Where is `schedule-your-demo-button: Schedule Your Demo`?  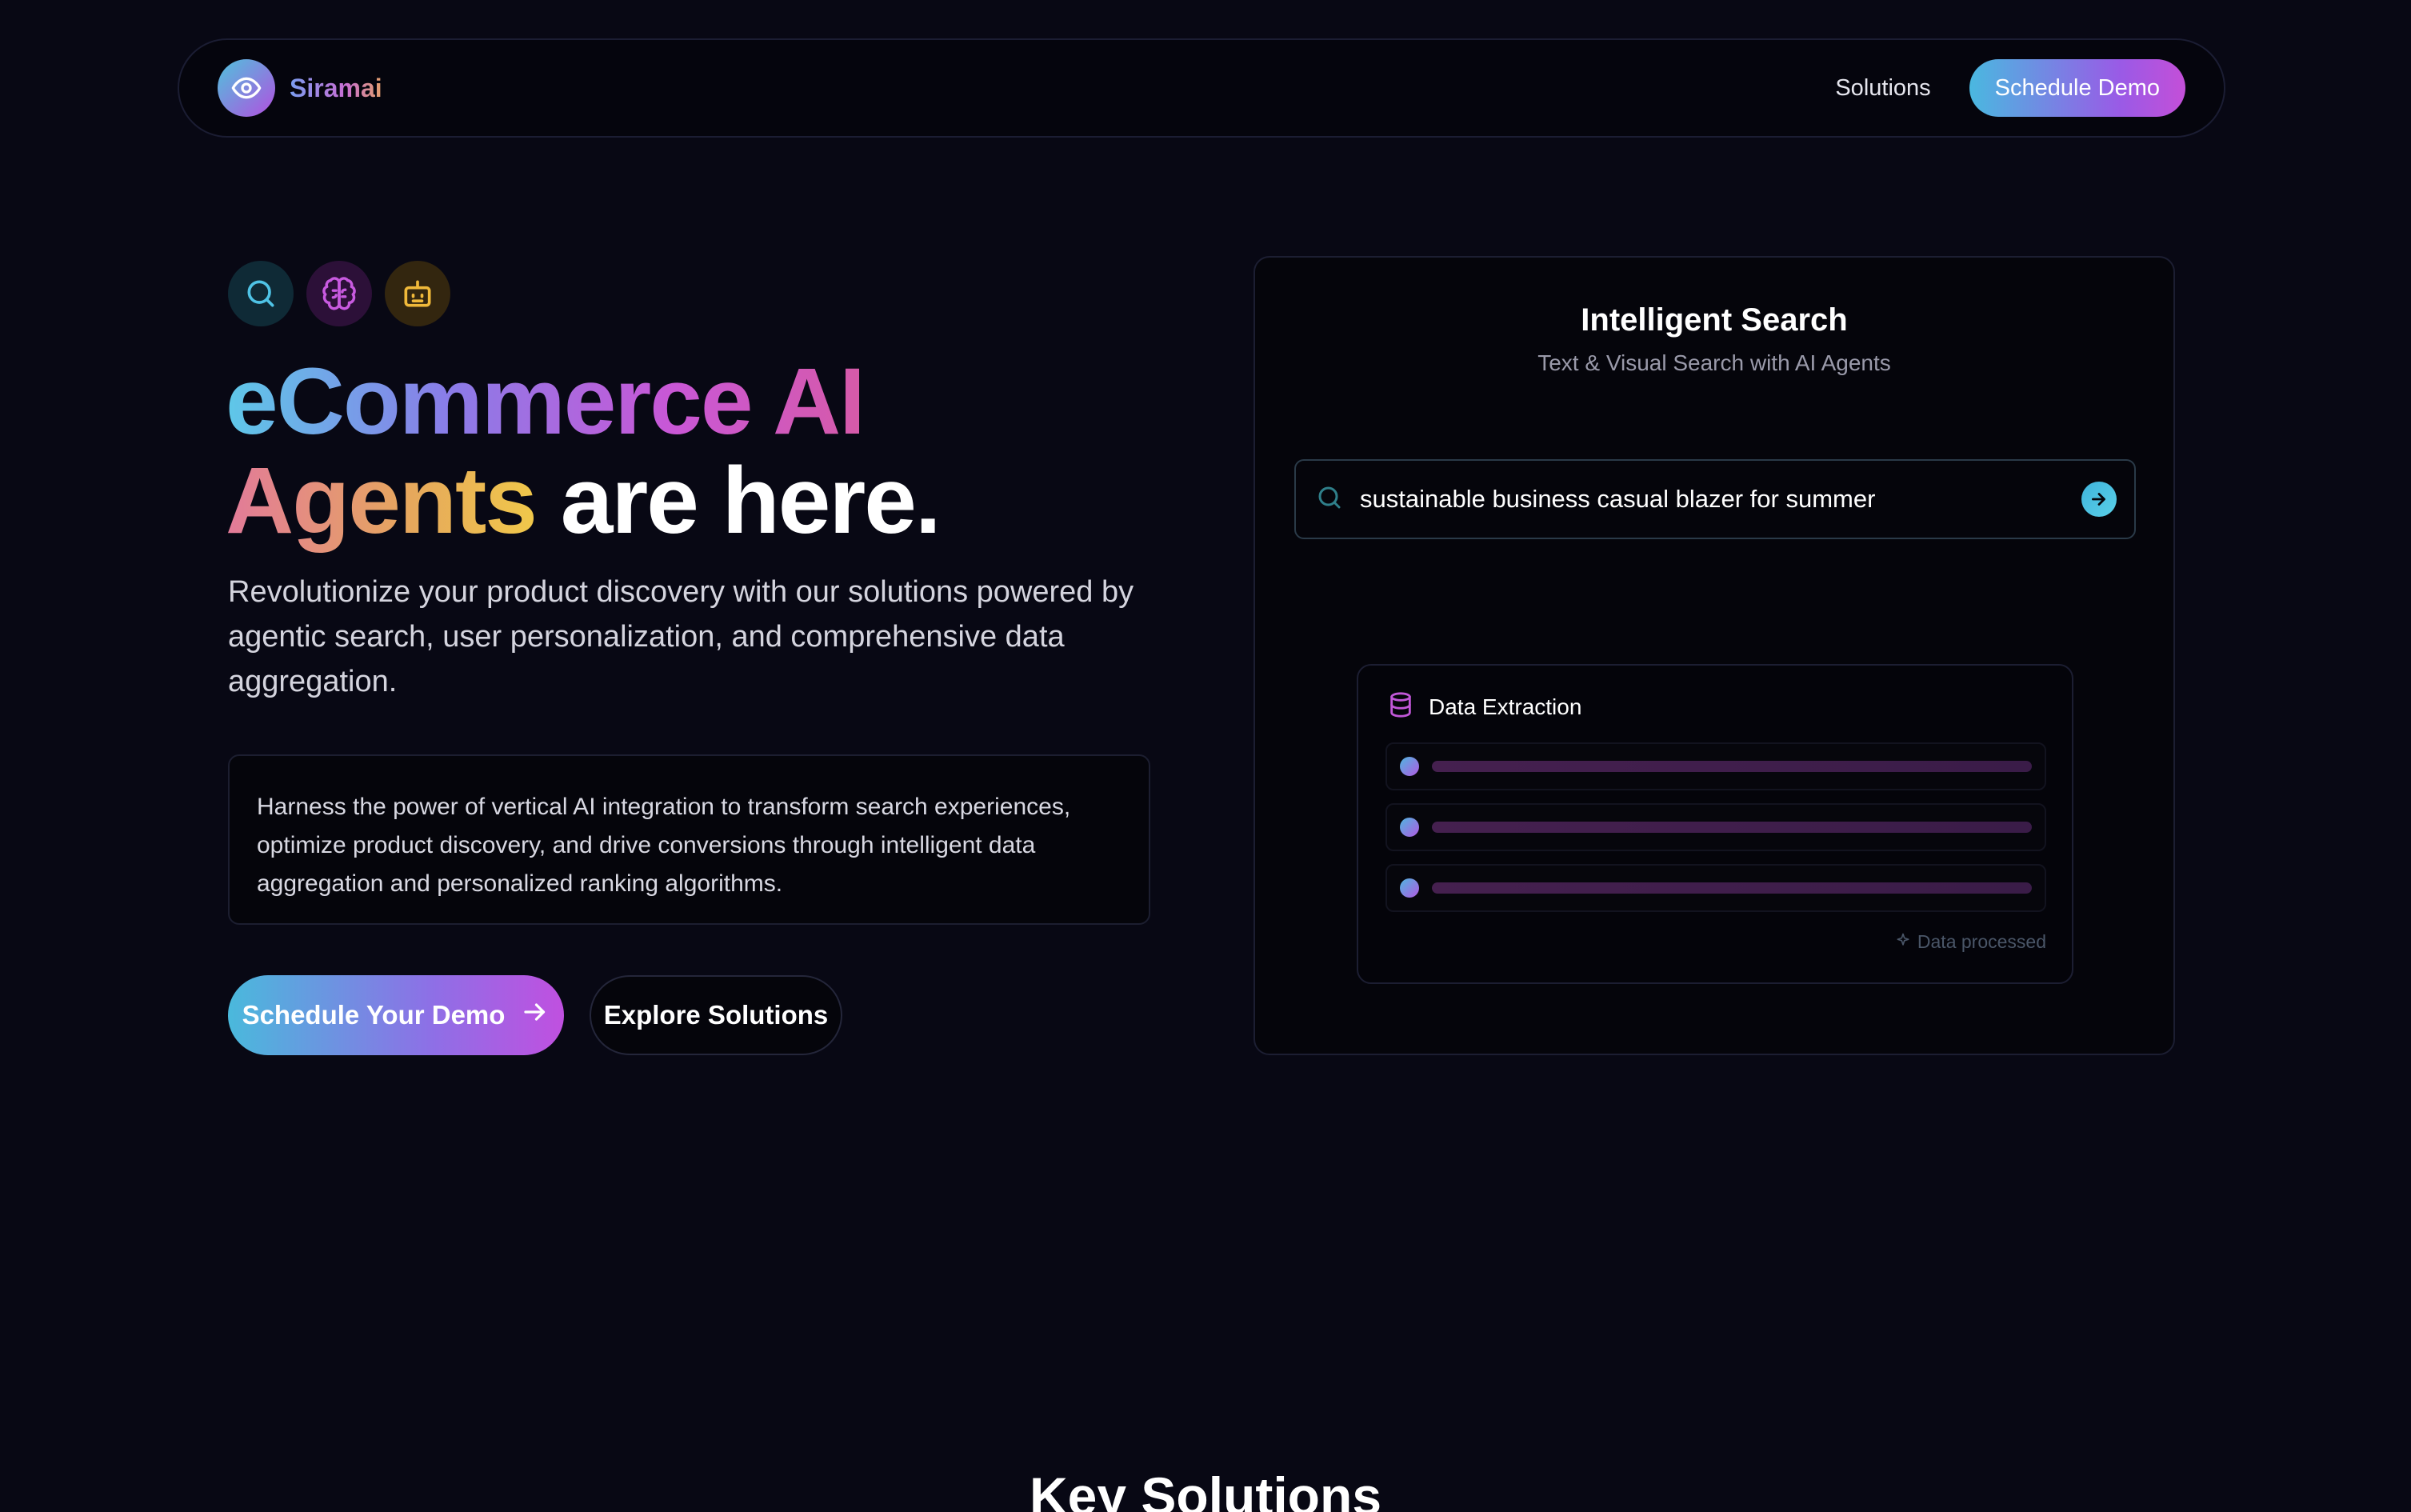
schedule-your-demo-button: Schedule Your Demo is located at coordinates (396, 1015).